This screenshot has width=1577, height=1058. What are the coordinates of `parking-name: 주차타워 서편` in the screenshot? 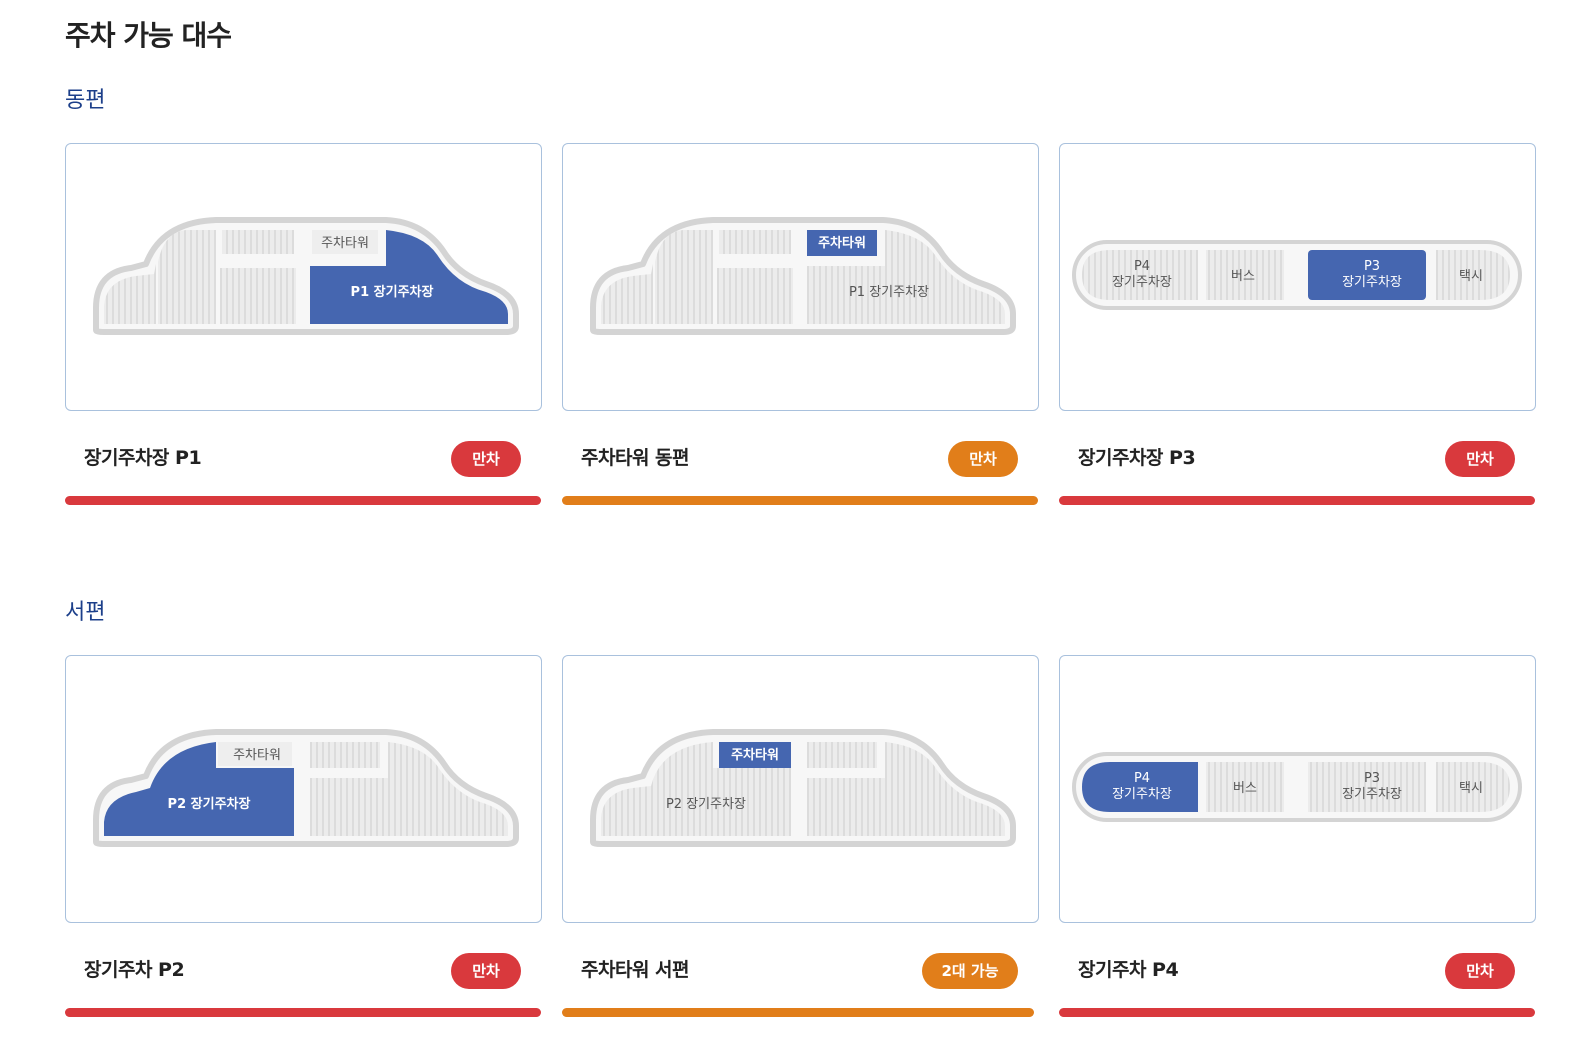 It's located at (635, 970).